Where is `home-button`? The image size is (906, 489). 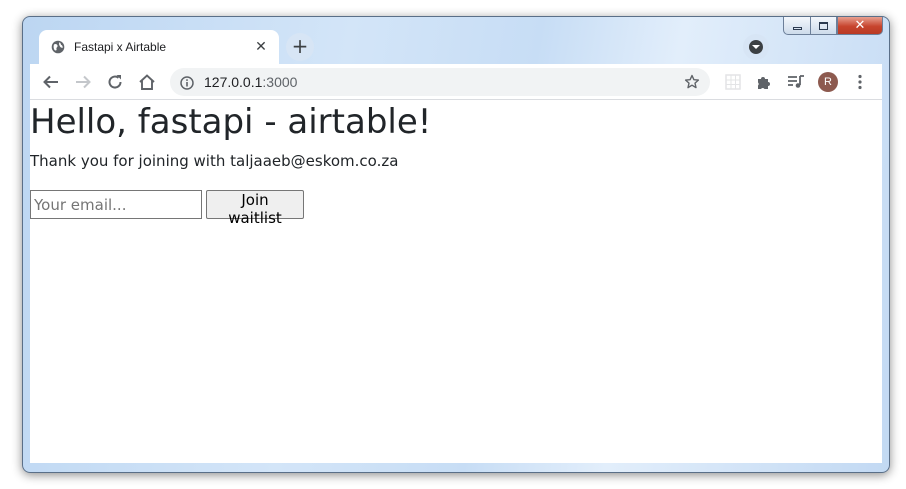 home-button is located at coordinates (147, 82).